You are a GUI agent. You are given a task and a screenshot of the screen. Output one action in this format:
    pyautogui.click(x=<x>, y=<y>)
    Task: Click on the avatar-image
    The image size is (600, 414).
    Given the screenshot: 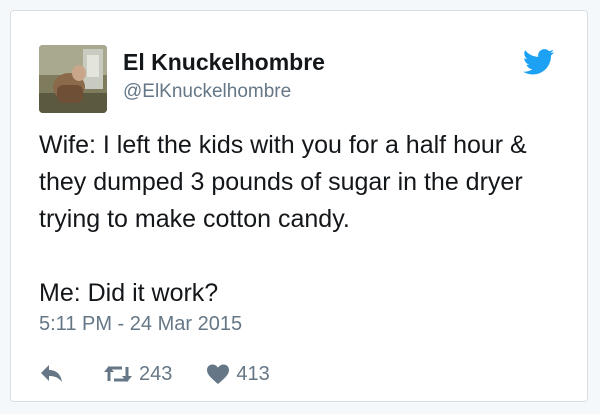 What is the action you would take?
    pyautogui.click(x=73, y=79)
    